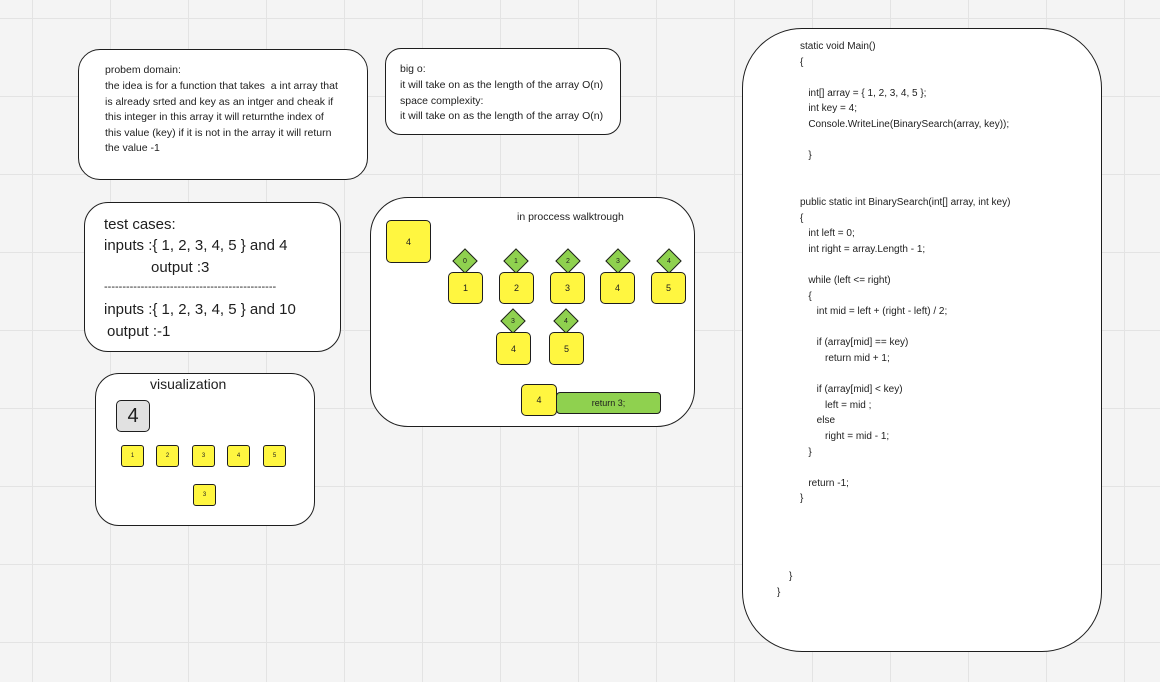  What do you see at coordinates (779, 592) in the screenshot?
I see `code-close-outer: }` at bounding box center [779, 592].